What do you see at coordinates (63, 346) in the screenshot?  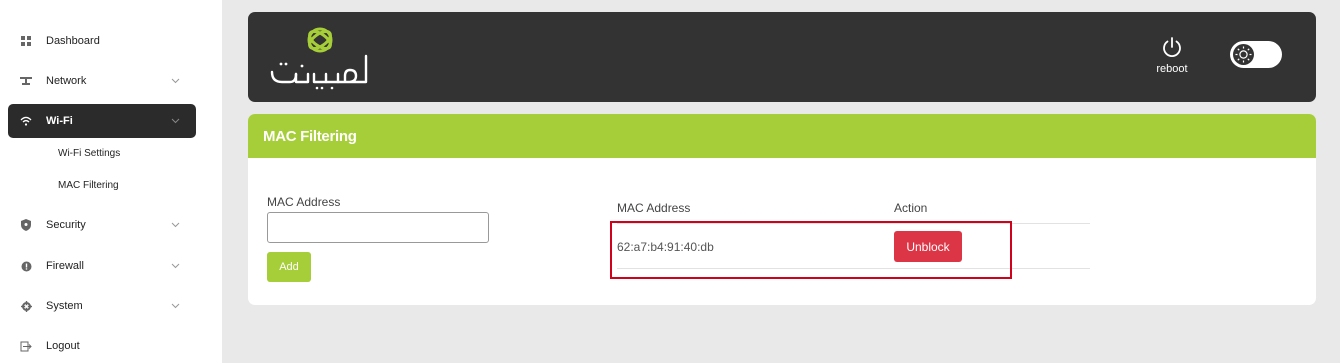 I see `sidebar-item-label: Logout` at bounding box center [63, 346].